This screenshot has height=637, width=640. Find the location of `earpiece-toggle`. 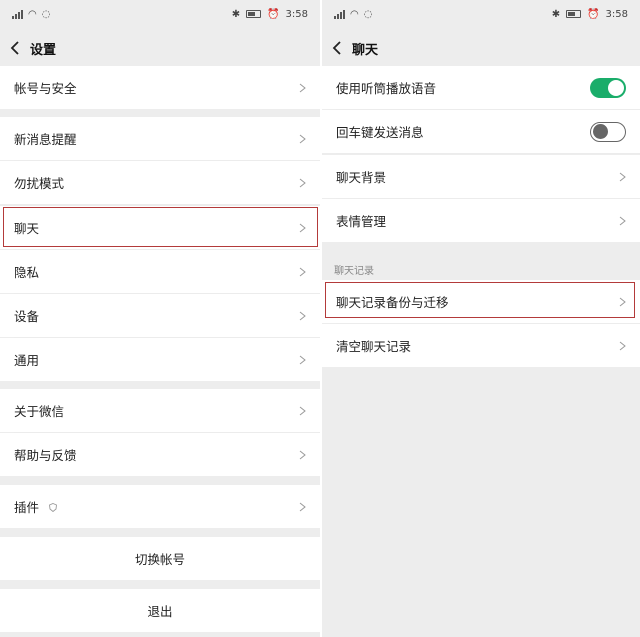

earpiece-toggle is located at coordinates (608, 87).